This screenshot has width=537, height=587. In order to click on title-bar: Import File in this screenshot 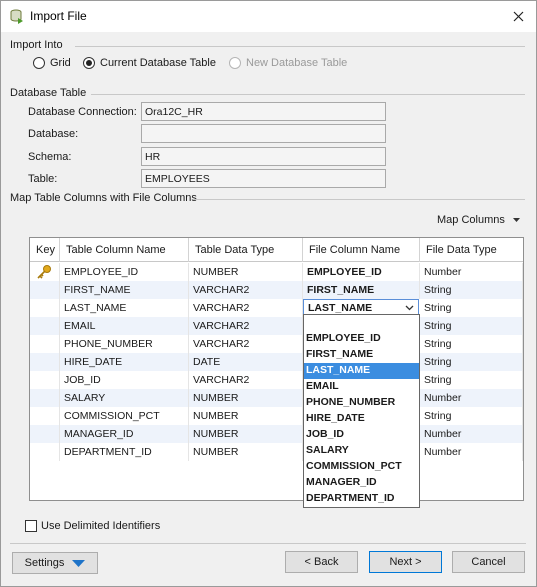, I will do `click(268, 16)`.